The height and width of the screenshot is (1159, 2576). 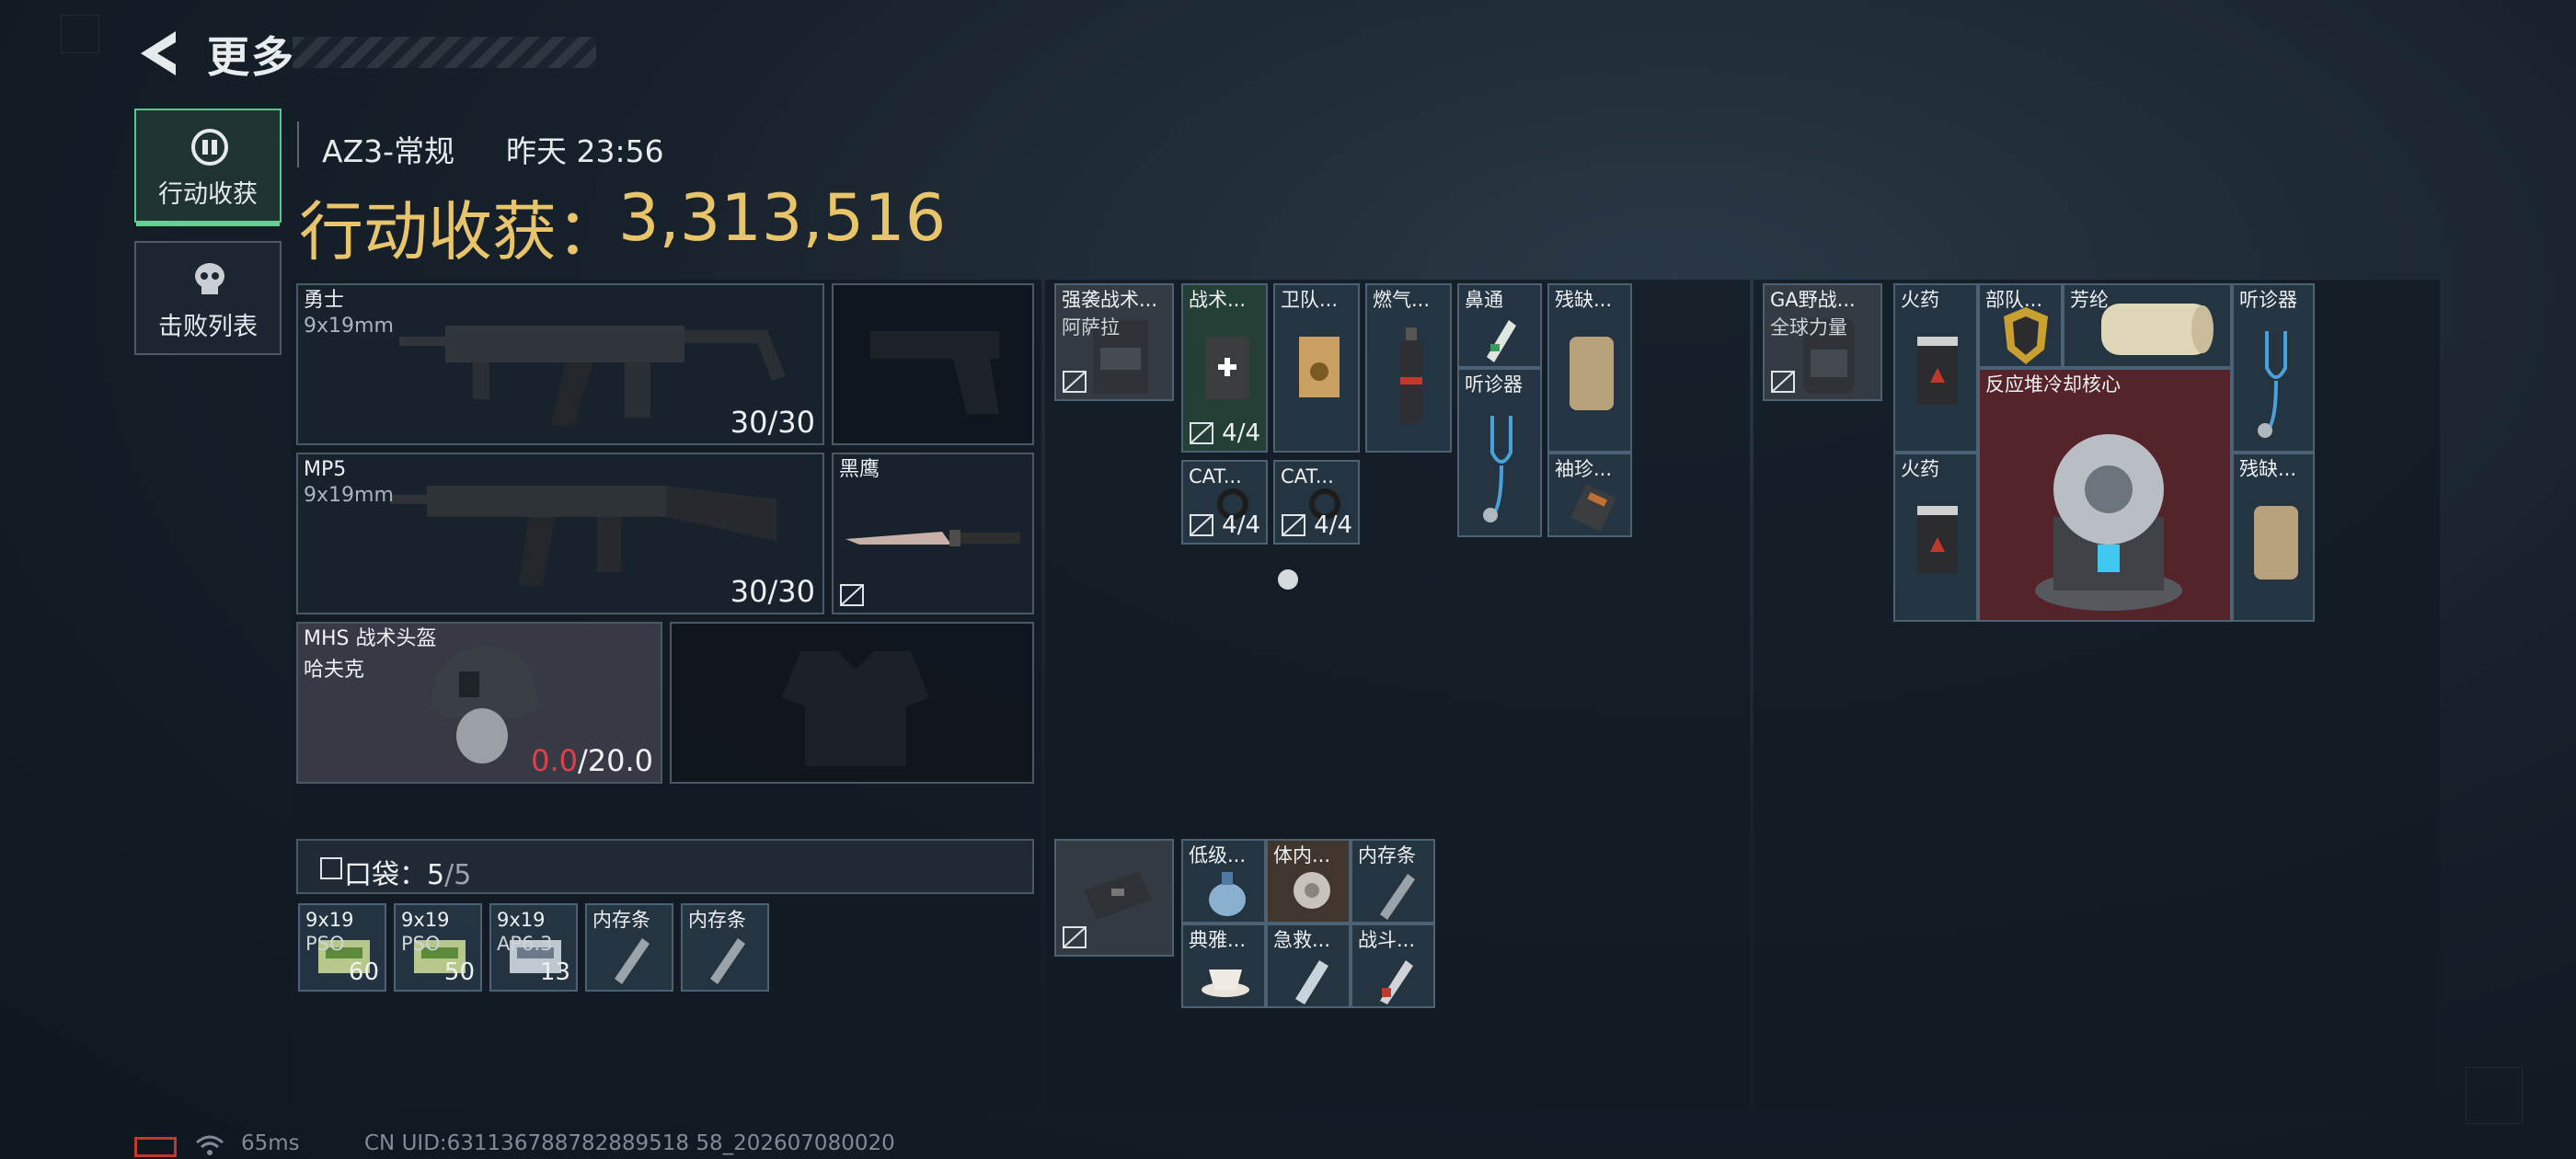 I want to click on nasal-spray-icon, so click(x=1501, y=341).